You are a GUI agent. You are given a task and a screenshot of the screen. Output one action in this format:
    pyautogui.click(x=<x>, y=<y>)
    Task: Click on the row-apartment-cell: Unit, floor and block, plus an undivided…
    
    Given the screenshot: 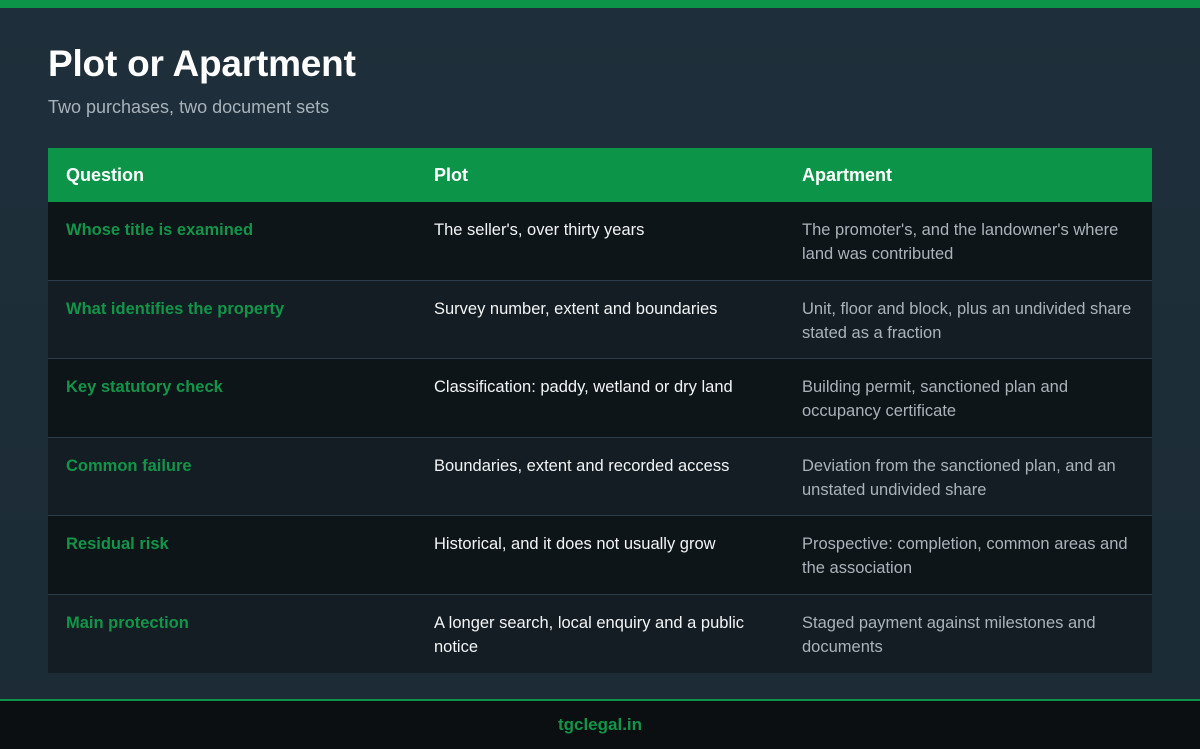 What is the action you would take?
    pyautogui.click(x=967, y=320)
    